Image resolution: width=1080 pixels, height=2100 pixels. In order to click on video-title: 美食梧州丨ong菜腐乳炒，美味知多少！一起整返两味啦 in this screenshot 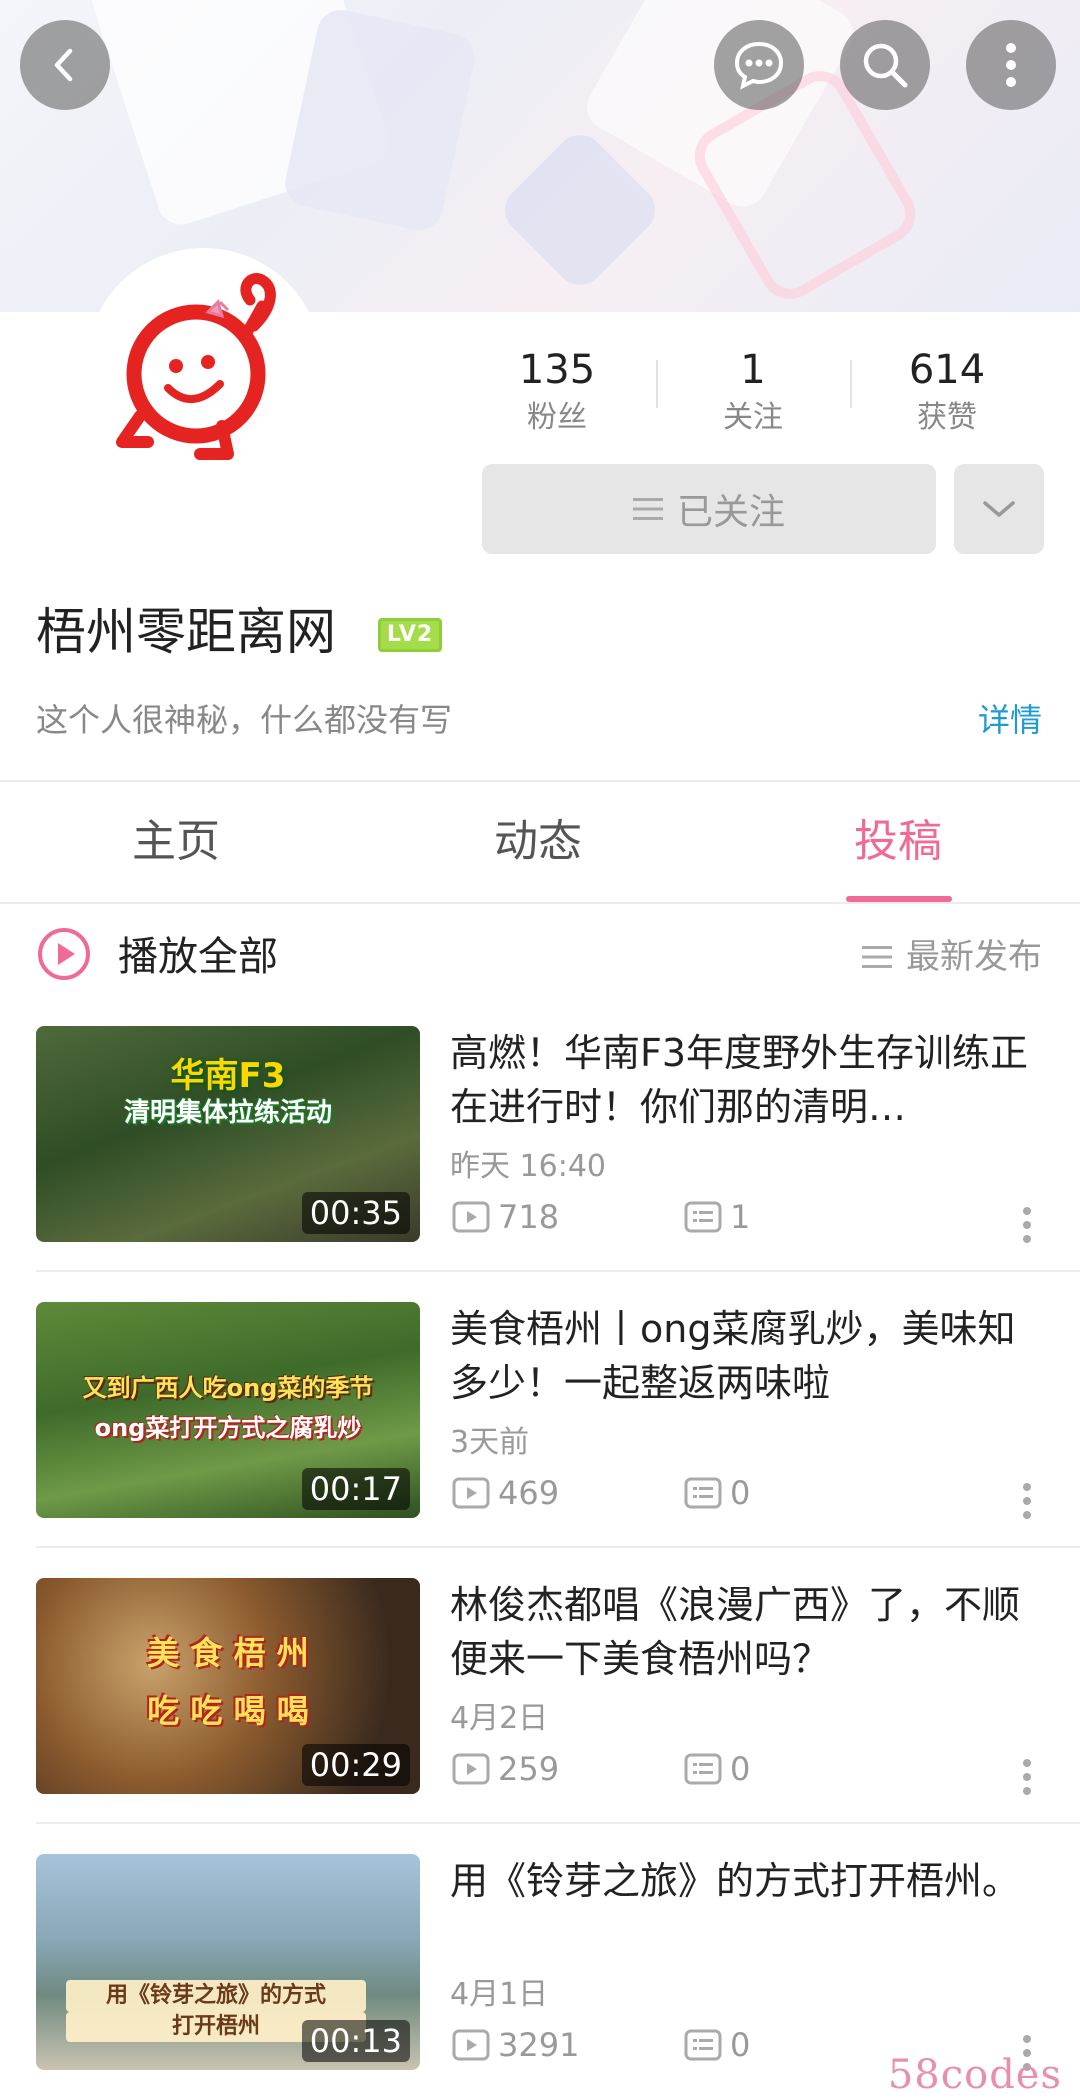, I will do `click(749, 1356)`.